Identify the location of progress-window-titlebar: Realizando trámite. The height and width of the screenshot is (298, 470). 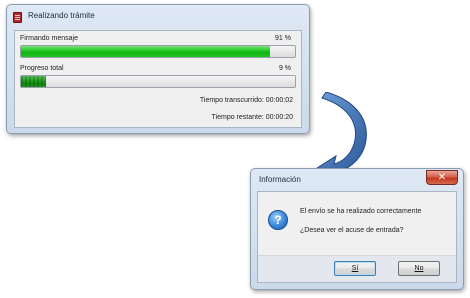
(158, 17).